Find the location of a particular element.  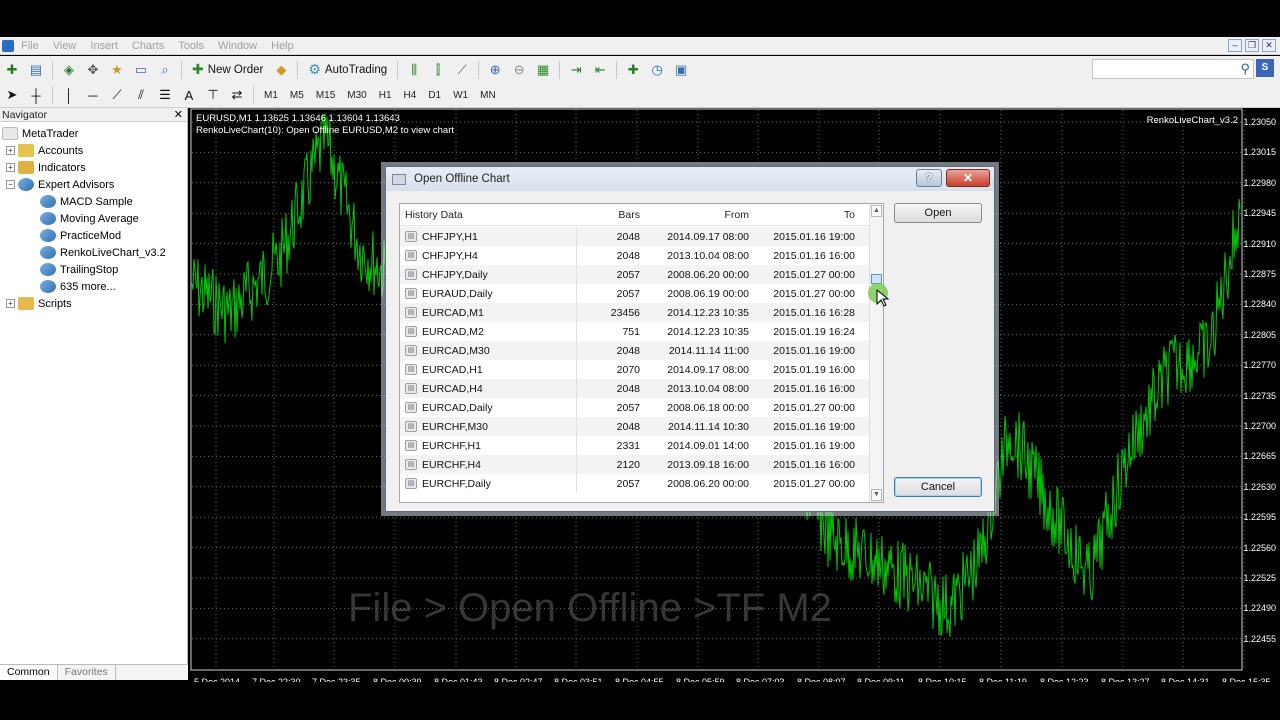

tree-item-expert: PracticeMod is located at coordinates (93, 235).